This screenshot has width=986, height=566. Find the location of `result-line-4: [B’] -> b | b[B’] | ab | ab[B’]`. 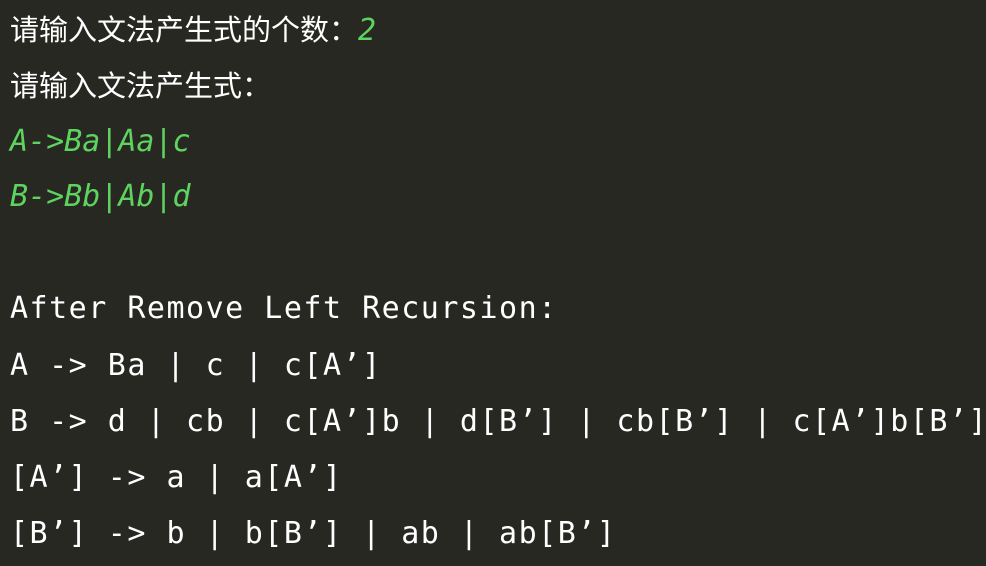

result-line-4: [B’] -> b | b[B’] | ab | ab[B’] is located at coordinates (313, 533).